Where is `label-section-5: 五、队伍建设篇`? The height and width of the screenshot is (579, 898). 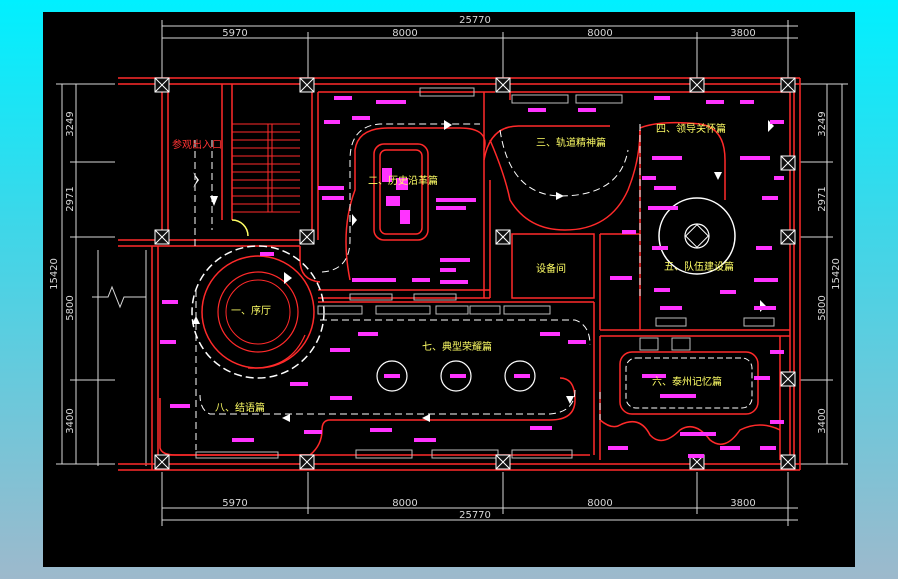 label-section-5: 五、队伍建设篇 is located at coordinates (699, 266).